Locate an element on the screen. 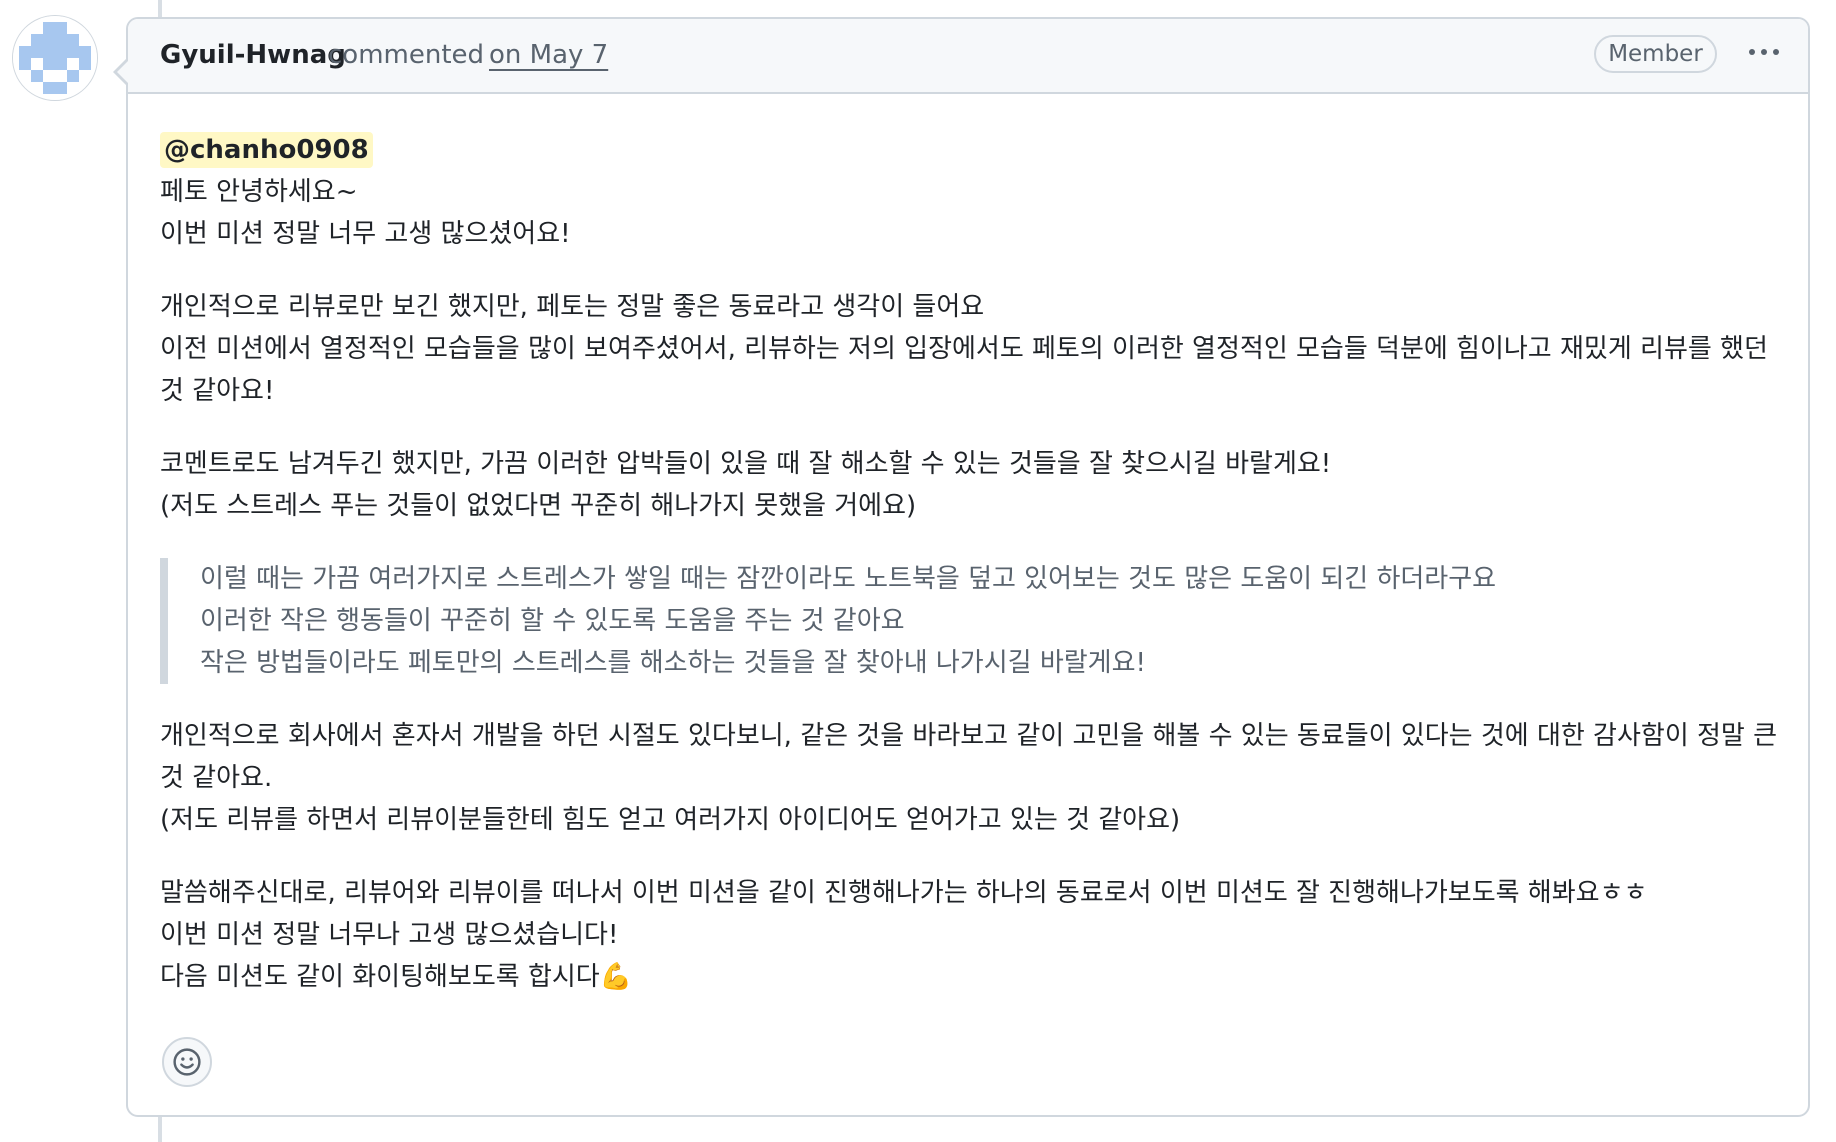  smiley-icon is located at coordinates (187, 1062).